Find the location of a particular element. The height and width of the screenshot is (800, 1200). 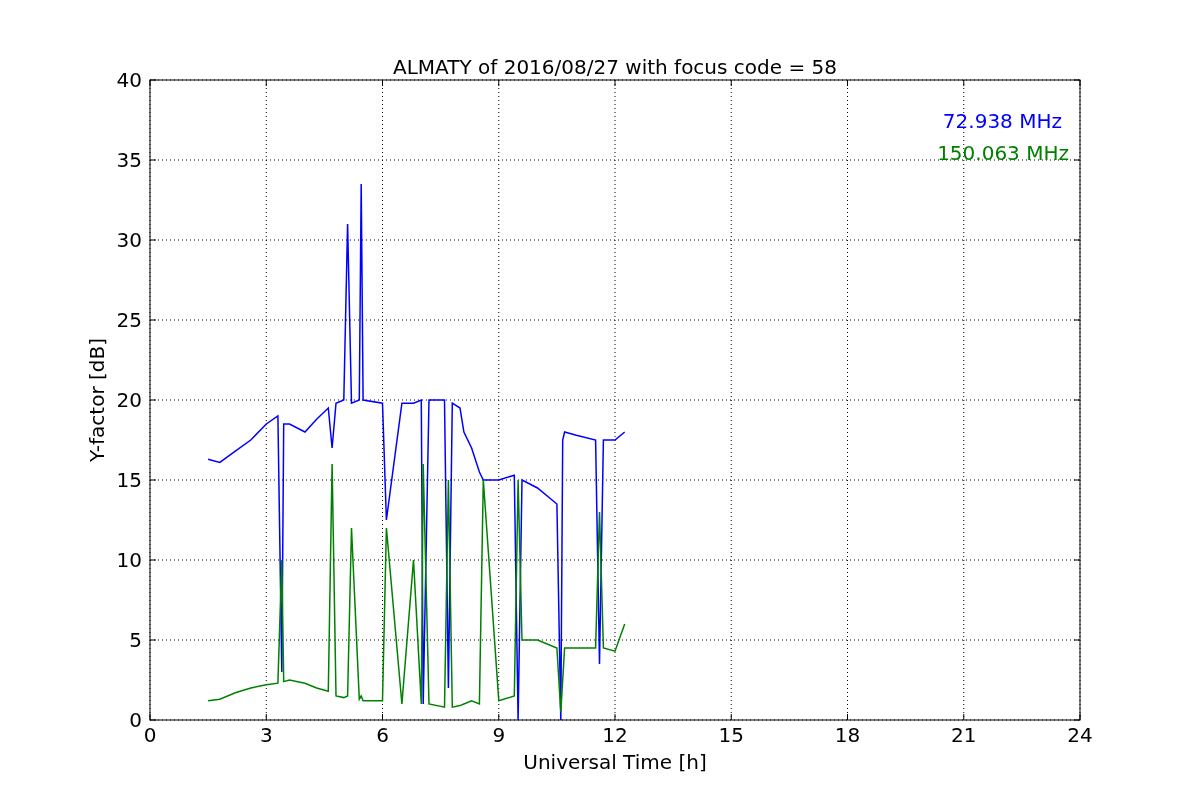

x-axis-label: Universal Time [h] is located at coordinates (615, 762).